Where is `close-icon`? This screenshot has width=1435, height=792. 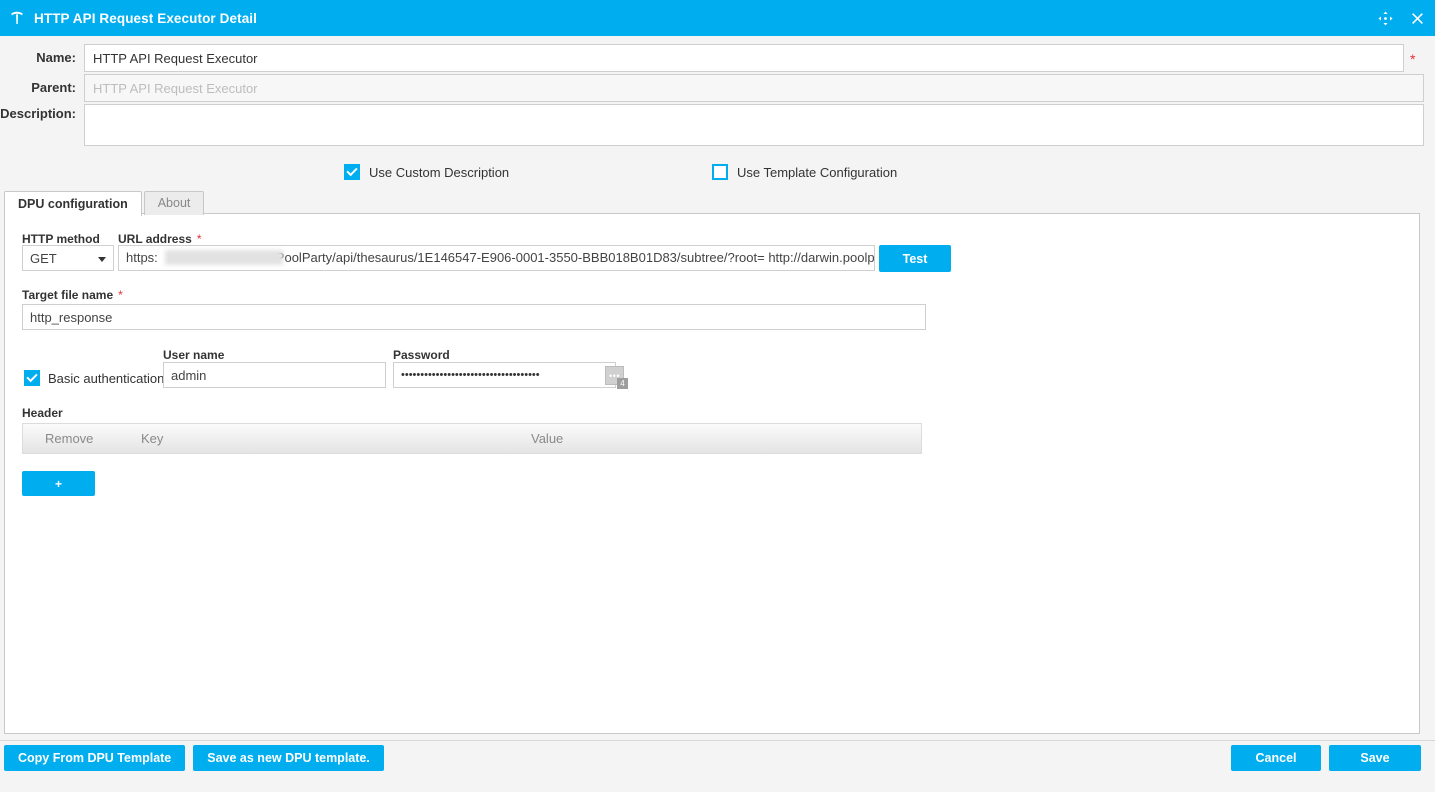
close-icon is located at coordinates (1417, 18).